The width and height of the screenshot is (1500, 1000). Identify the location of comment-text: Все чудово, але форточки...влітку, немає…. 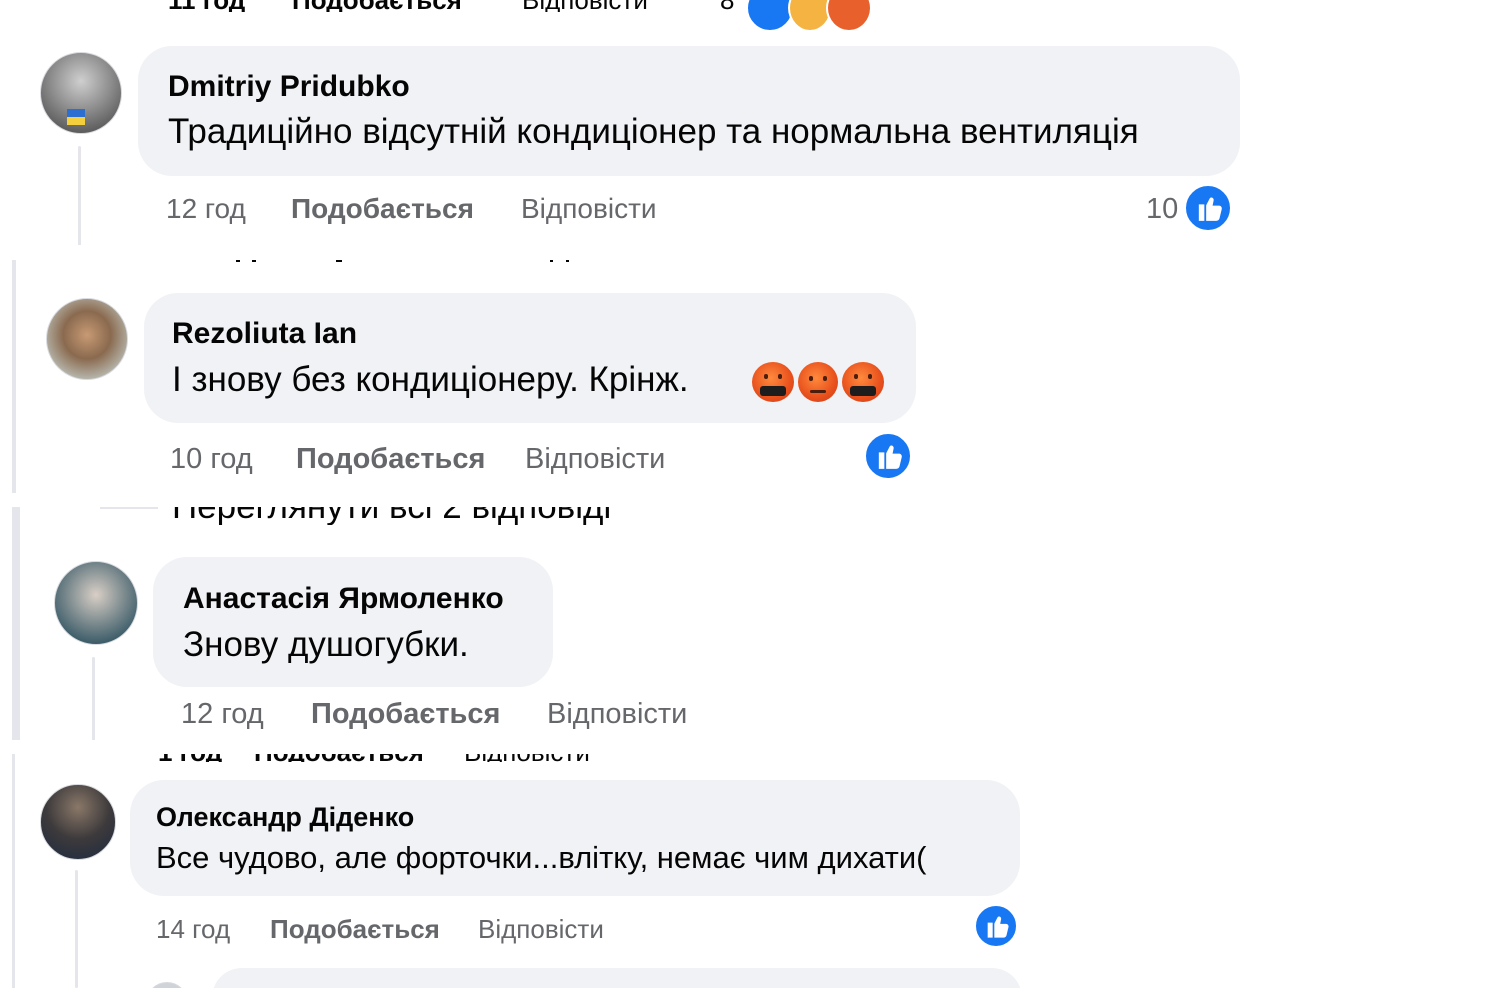
(541, 857).